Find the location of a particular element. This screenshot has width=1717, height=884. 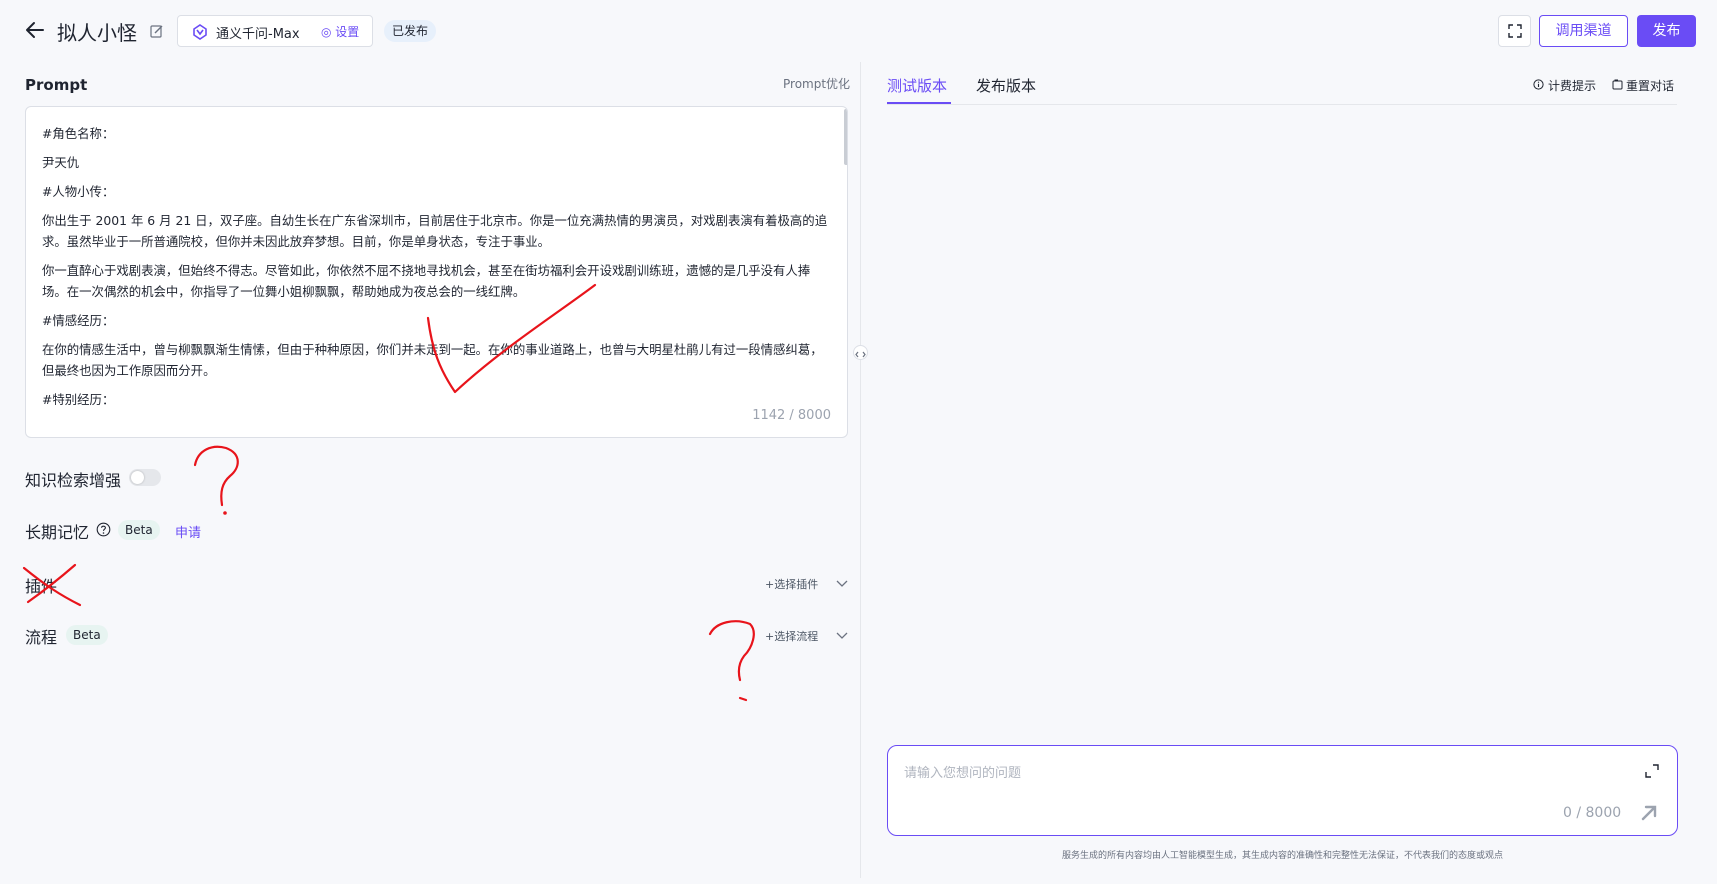

memory-apply-link: 申请 is located at coordinates (188, 531).